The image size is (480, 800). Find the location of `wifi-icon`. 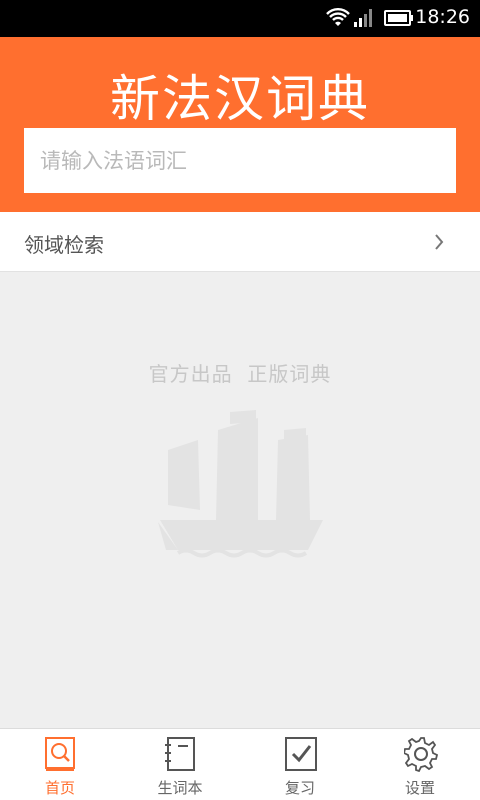

wifi-icon is located at coordinates (338, 17).